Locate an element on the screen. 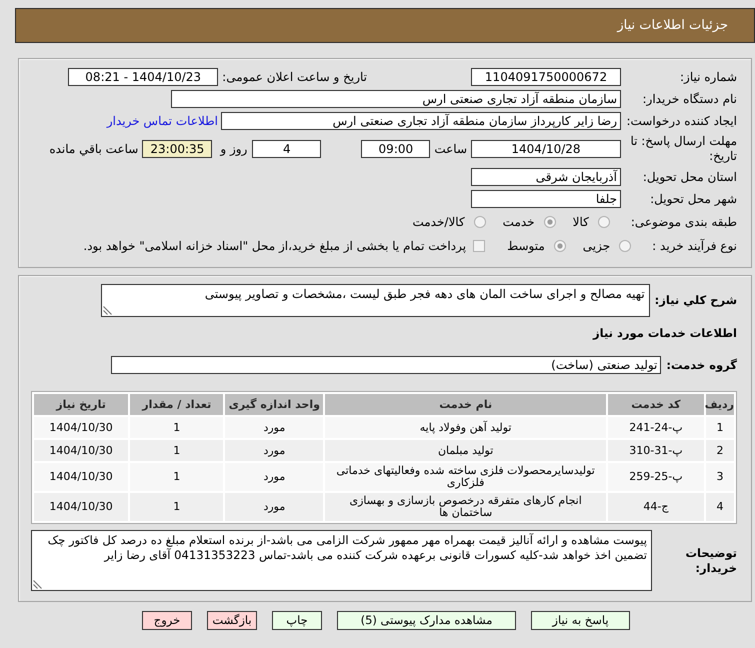 The height and width of the screenshot is (648, 755). radio-label: خدمت is located at coordinates (518, 222).